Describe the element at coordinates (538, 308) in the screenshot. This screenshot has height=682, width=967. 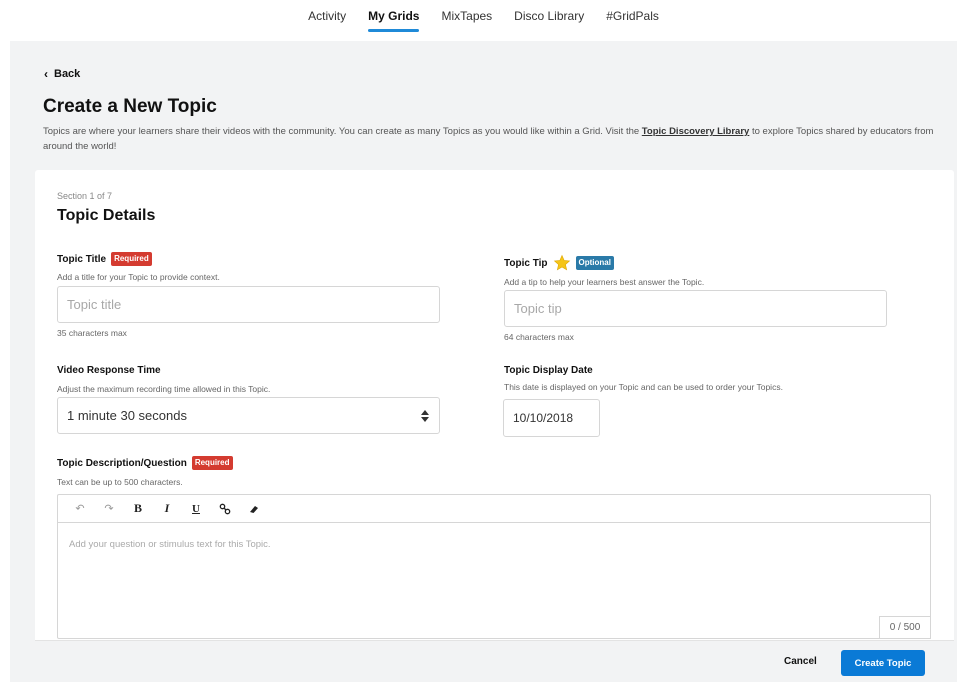
I see `topic-tip-placeholder: Topic tip` at that location.